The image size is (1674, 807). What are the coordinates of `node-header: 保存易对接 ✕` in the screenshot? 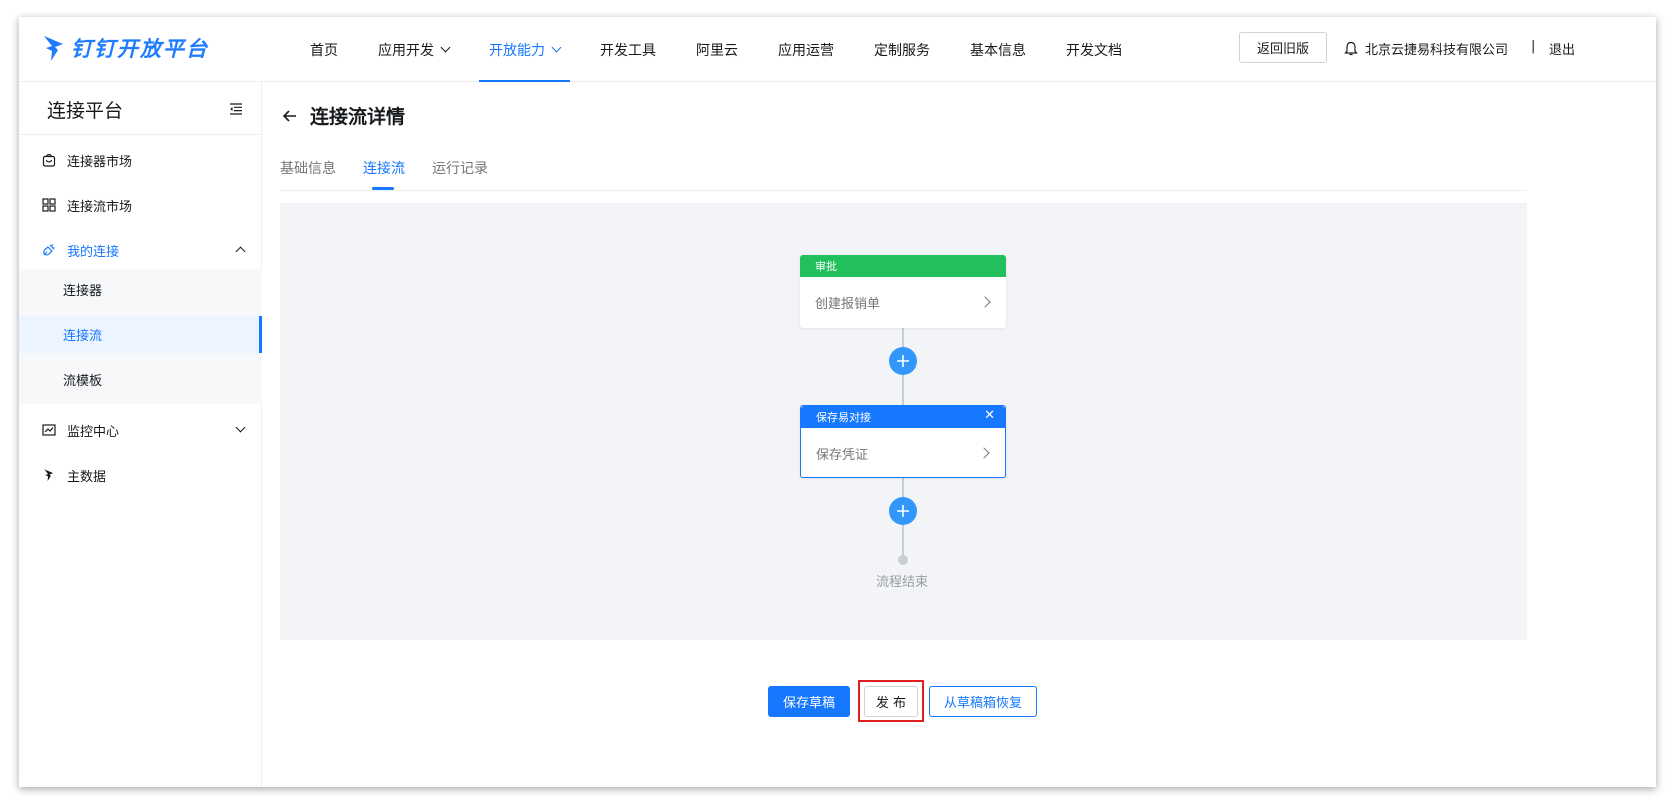 It's located at (903, 417).